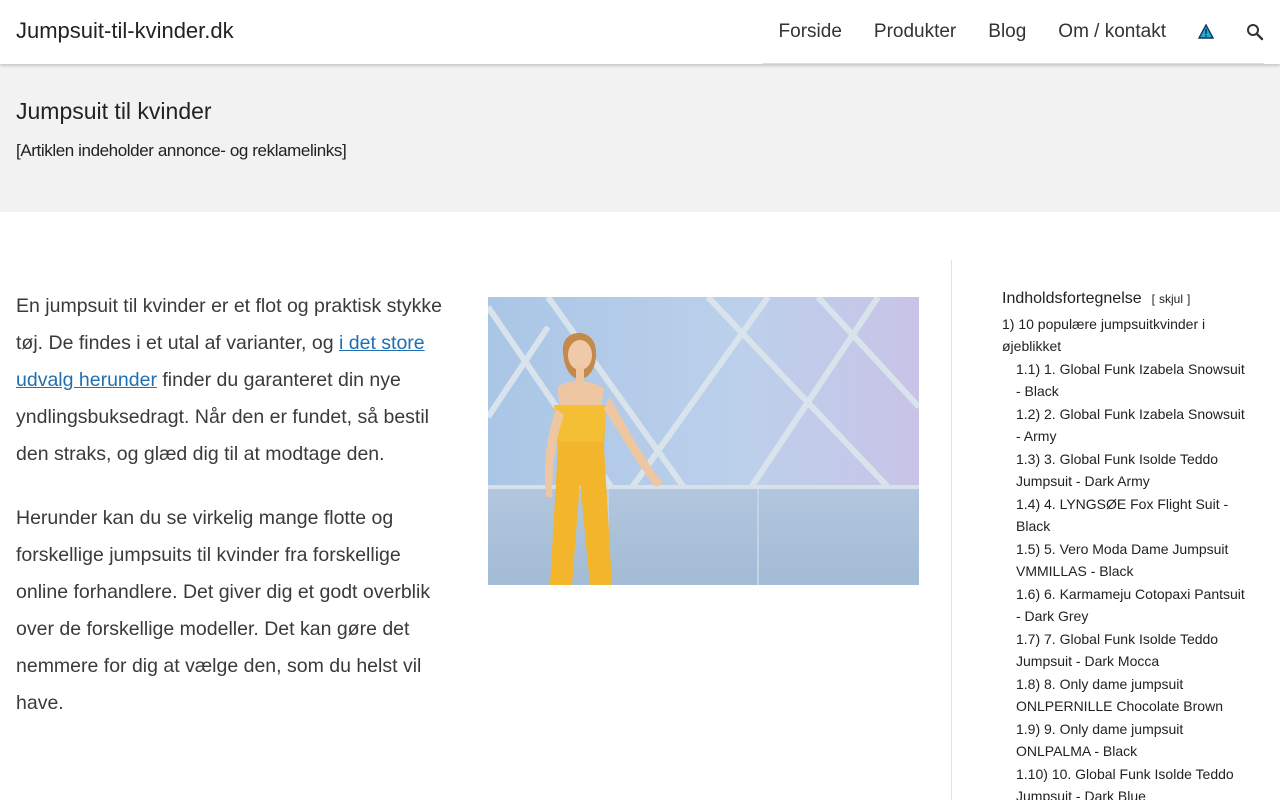 This screenshot has width=1280, height=800. Describe the element at coordinates (810, 32) in the screenshot. I see `nav-forside: Forside` at that location.